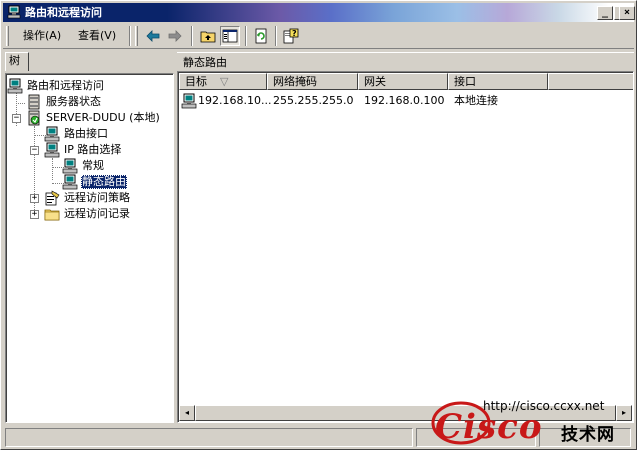  I want to click on server-icon, so click(34, 102).